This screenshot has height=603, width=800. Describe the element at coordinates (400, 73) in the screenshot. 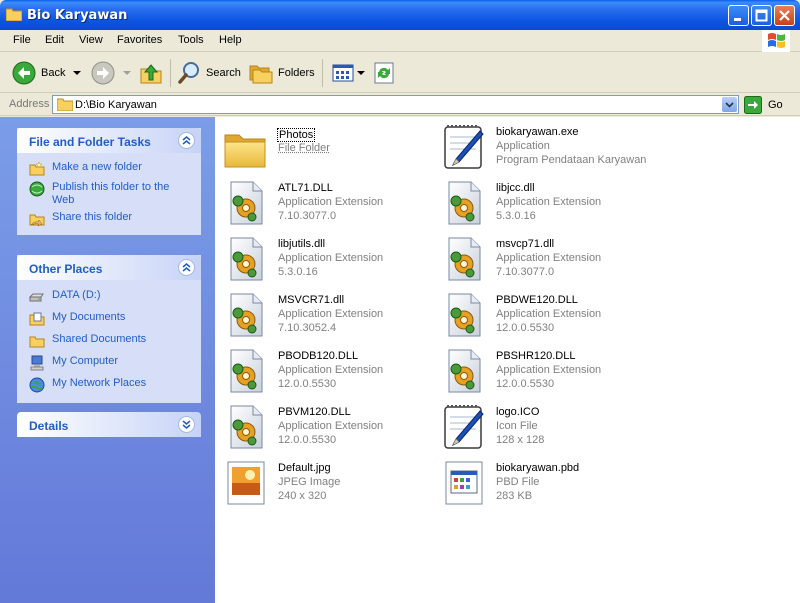

I see `toolbar: Back Search Folders` at that location.